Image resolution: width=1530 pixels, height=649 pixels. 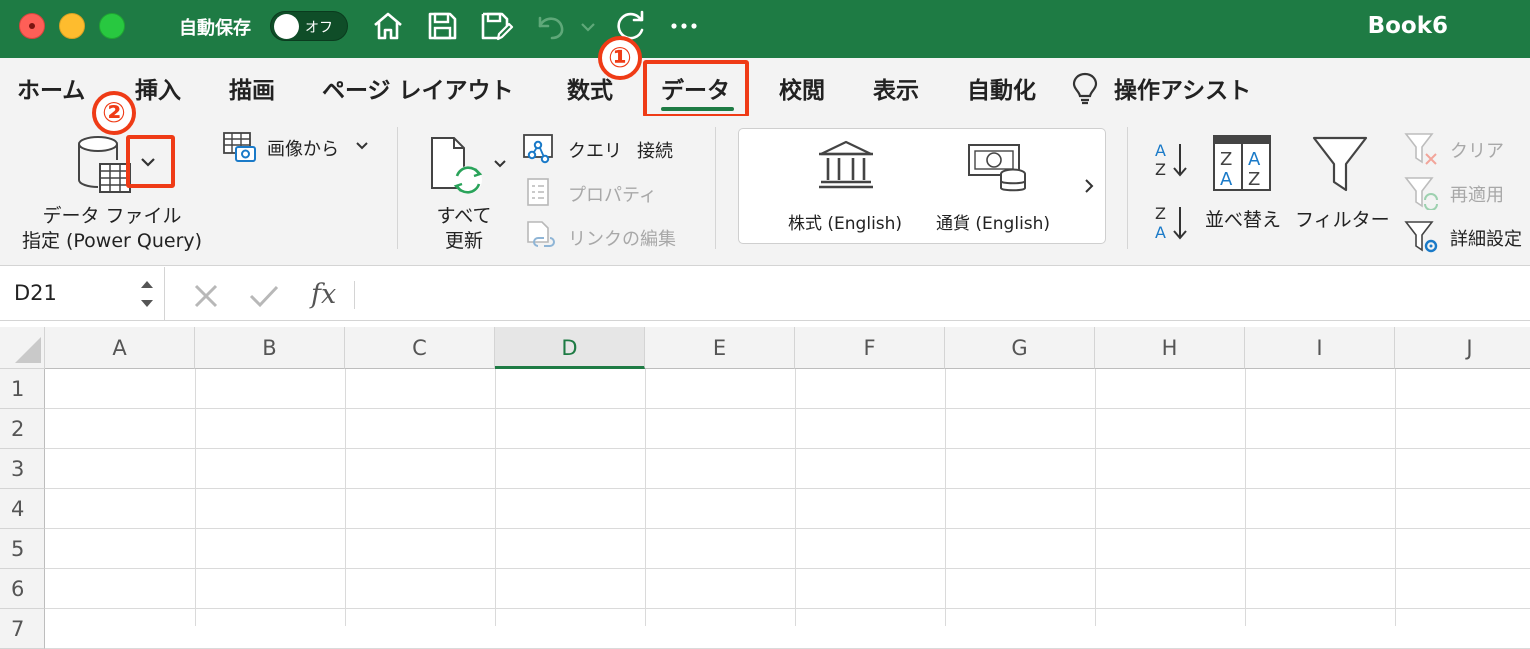 What do you see at coordinates (418, 88) in the screenshot?
I see `tab-page-layout: ページ レイアウト` at bounding box center [418, 88].